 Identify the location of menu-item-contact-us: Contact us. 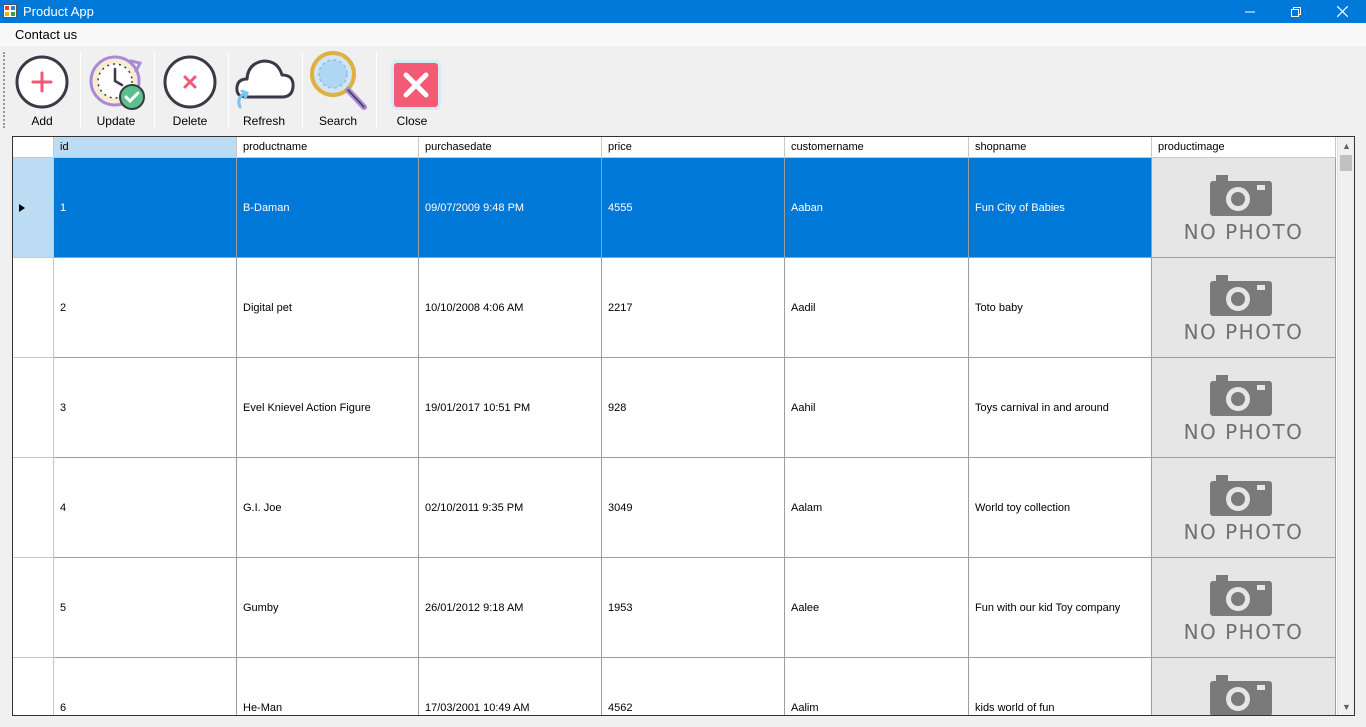
(46, 34).